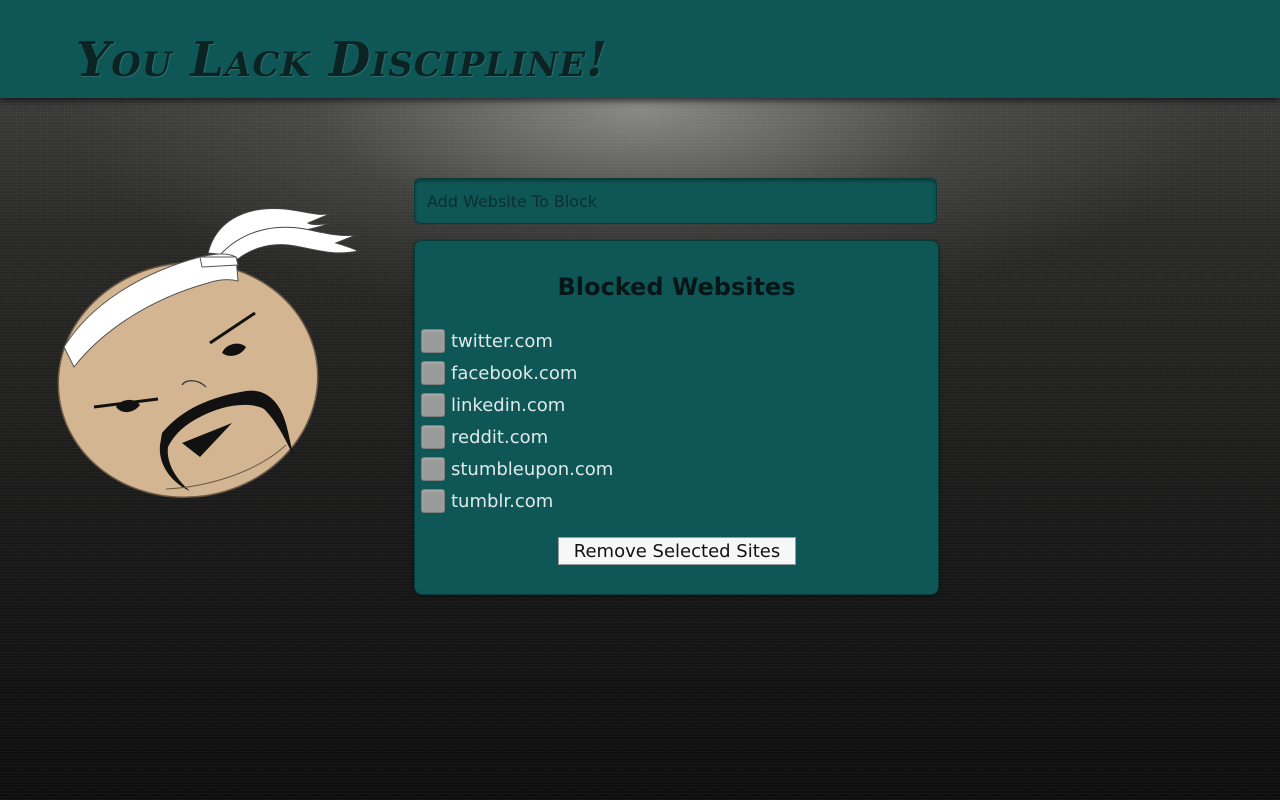 The image size is (1280, 800). I want to click on blocked-site-item: reddit.com, so click(517, 437).